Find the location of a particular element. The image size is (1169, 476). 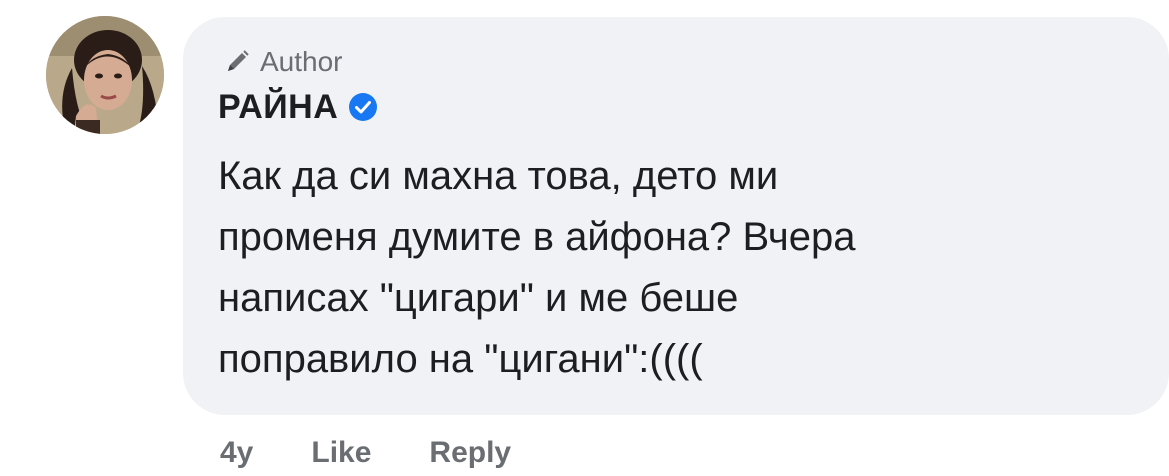

author-avatar is located at coordinates (105, 75).